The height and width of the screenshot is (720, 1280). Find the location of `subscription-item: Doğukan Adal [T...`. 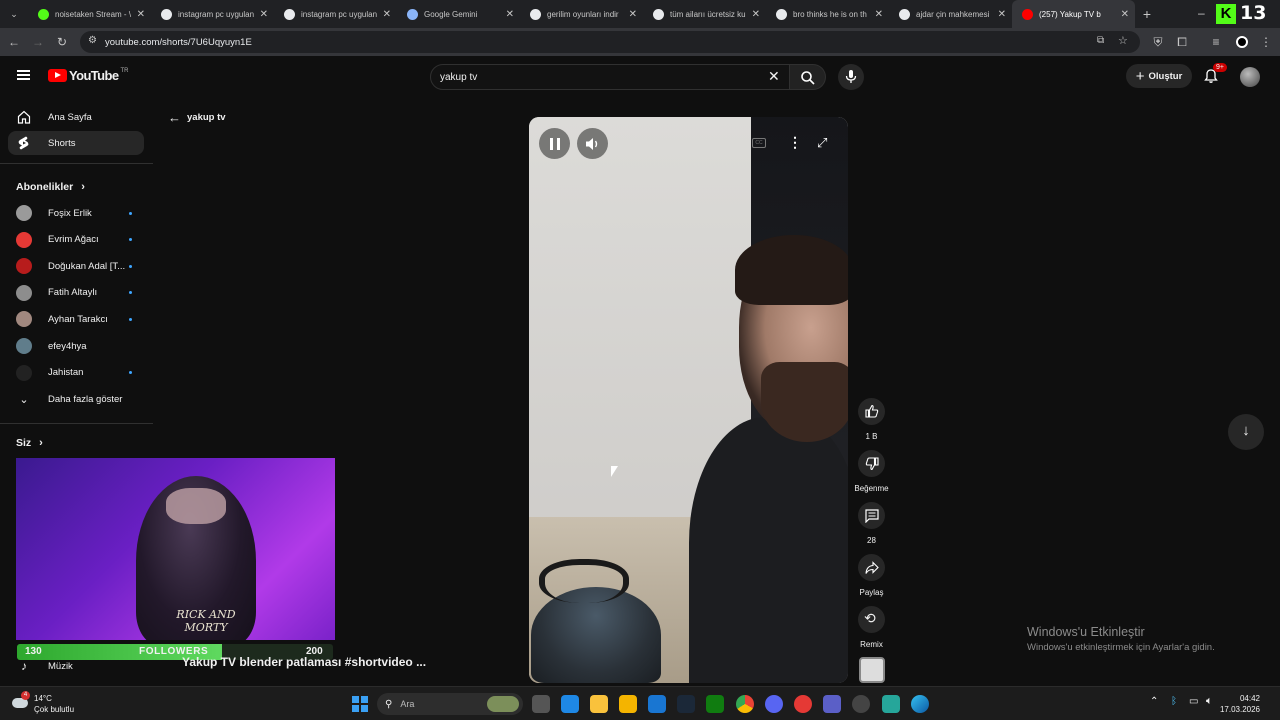

subscription-item: Doğukan Adal [T... is located at coordinates (76, 266).